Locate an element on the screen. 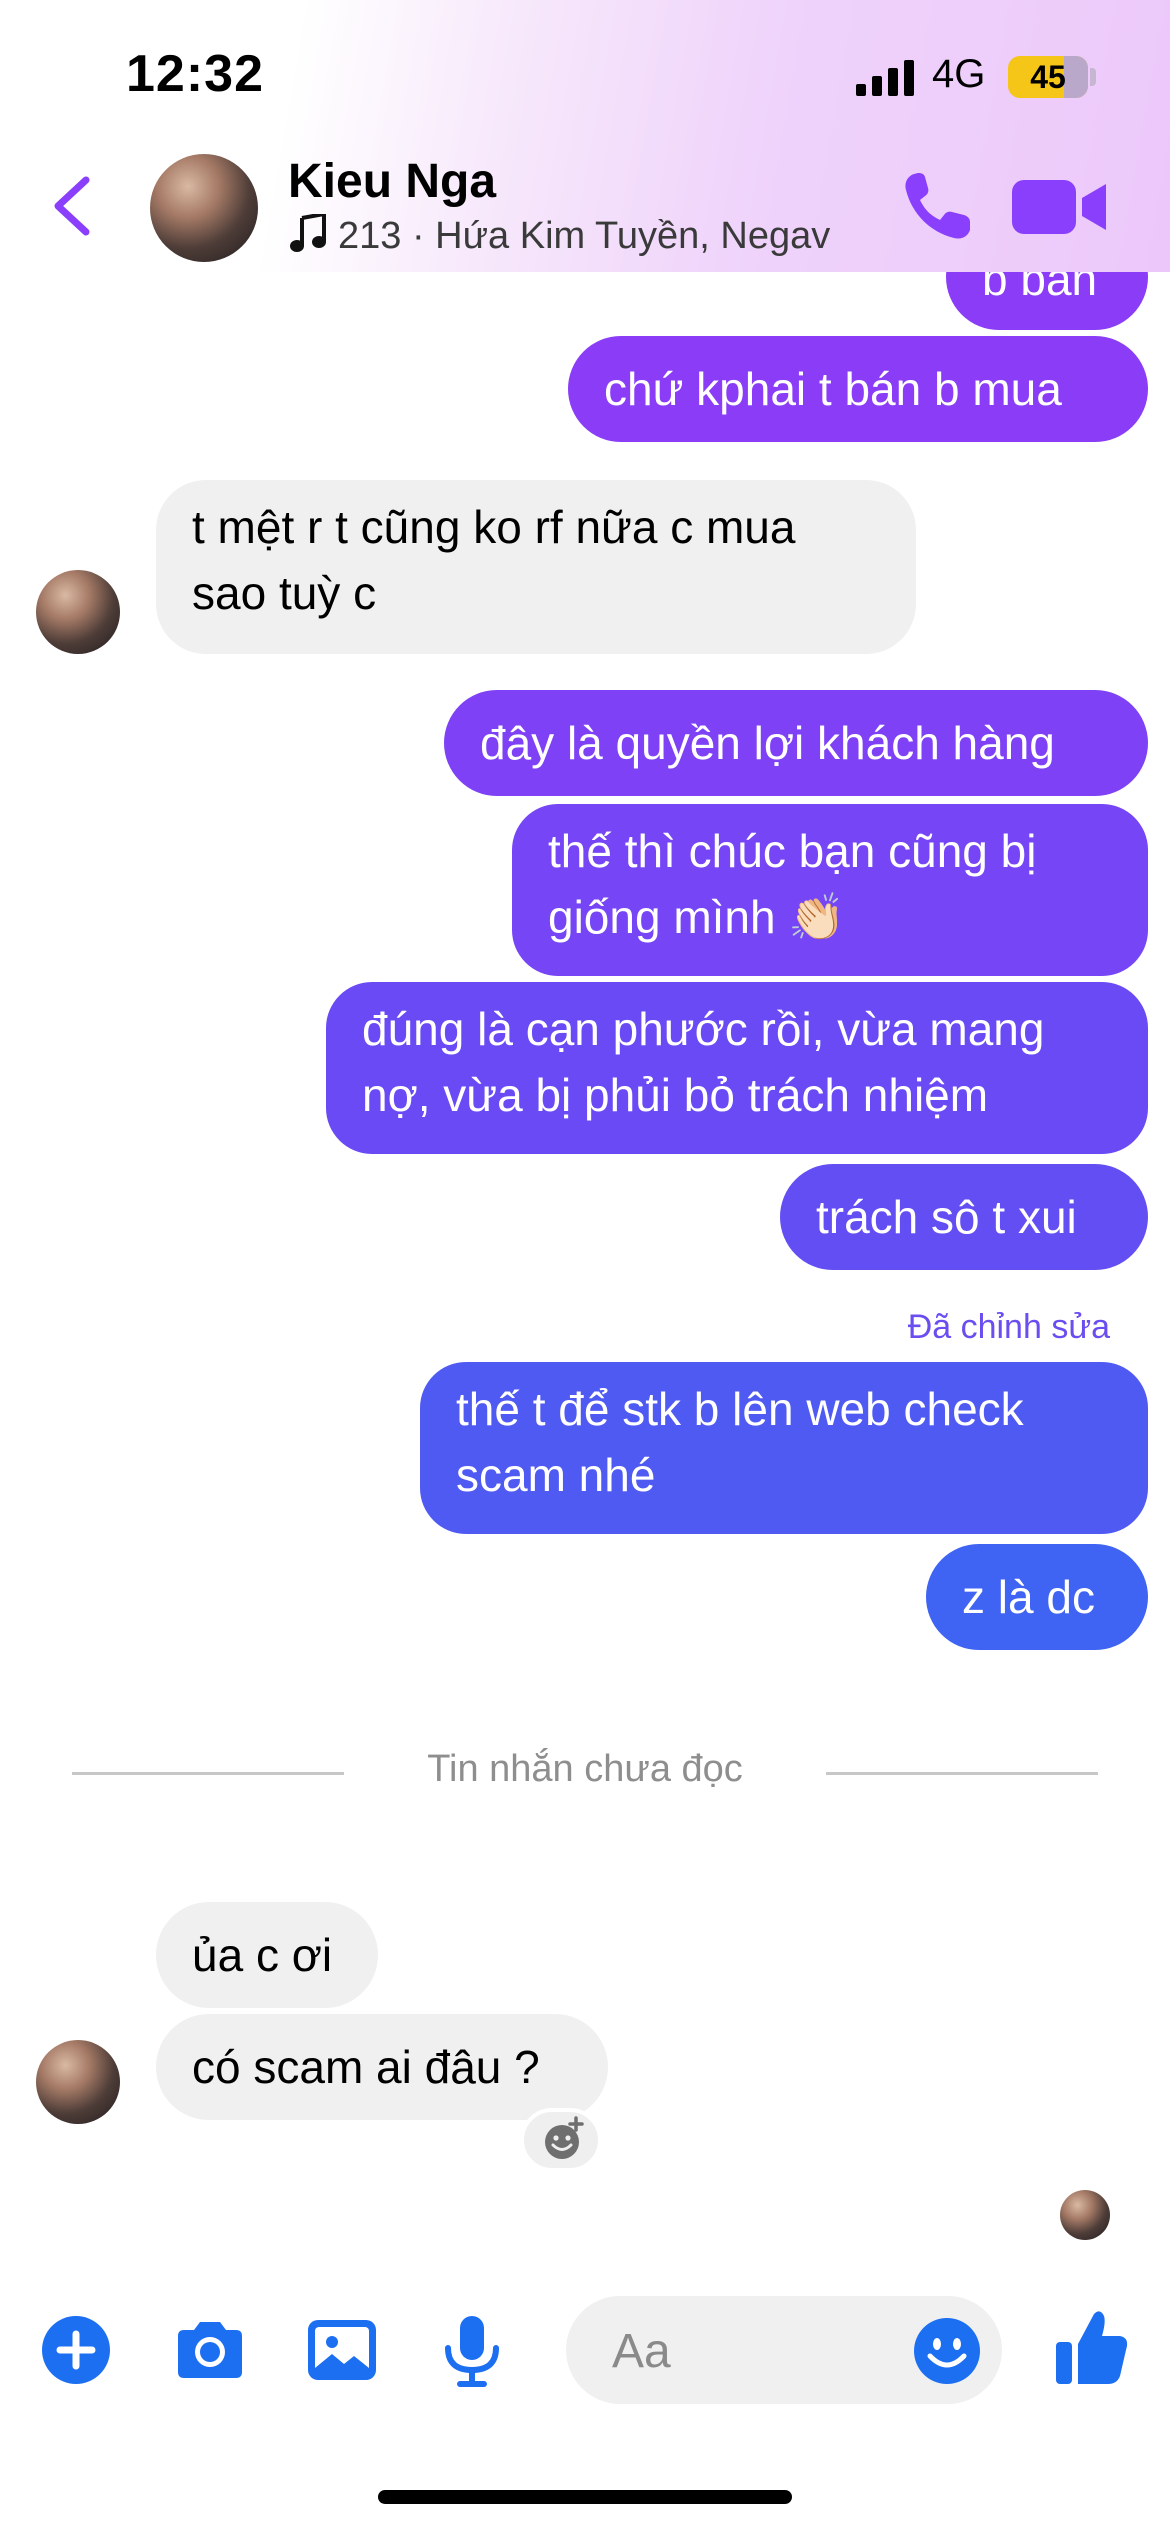 The width and height of the screenshot is (1170, 2532). now-playing-text: 213 · Hứa Kim Tuyền, Negav is located at coordinates (584, 236).